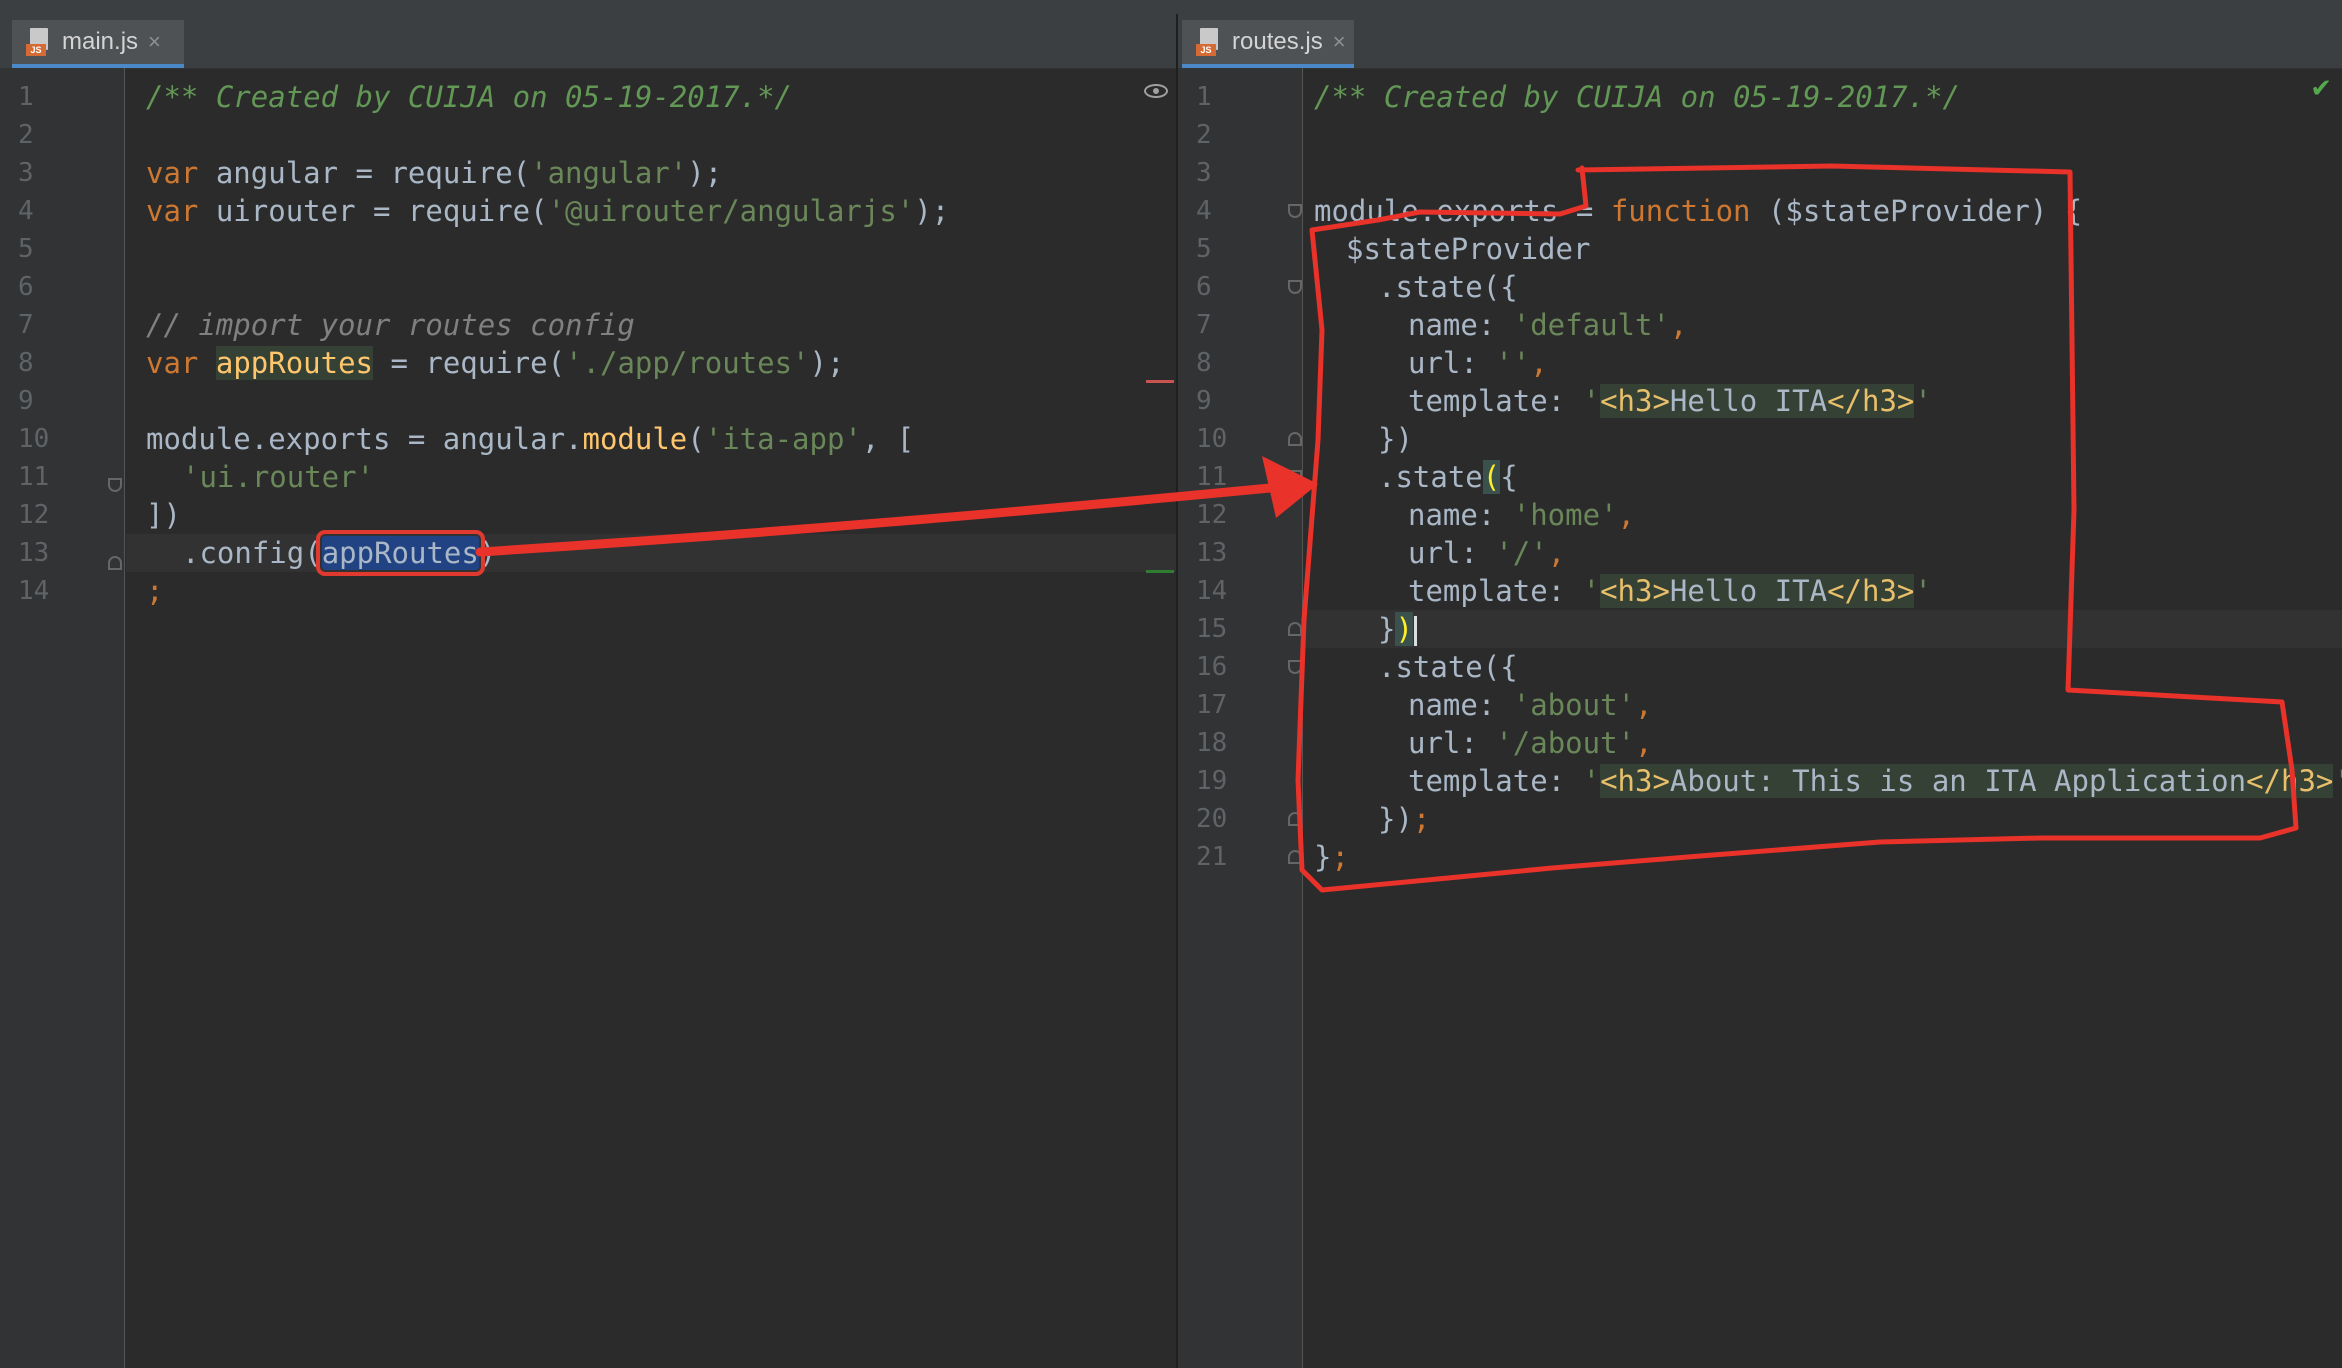 This screenshot has width=2342, height=1368. I want to click on error-stripe-marker, so click(1160, 381).